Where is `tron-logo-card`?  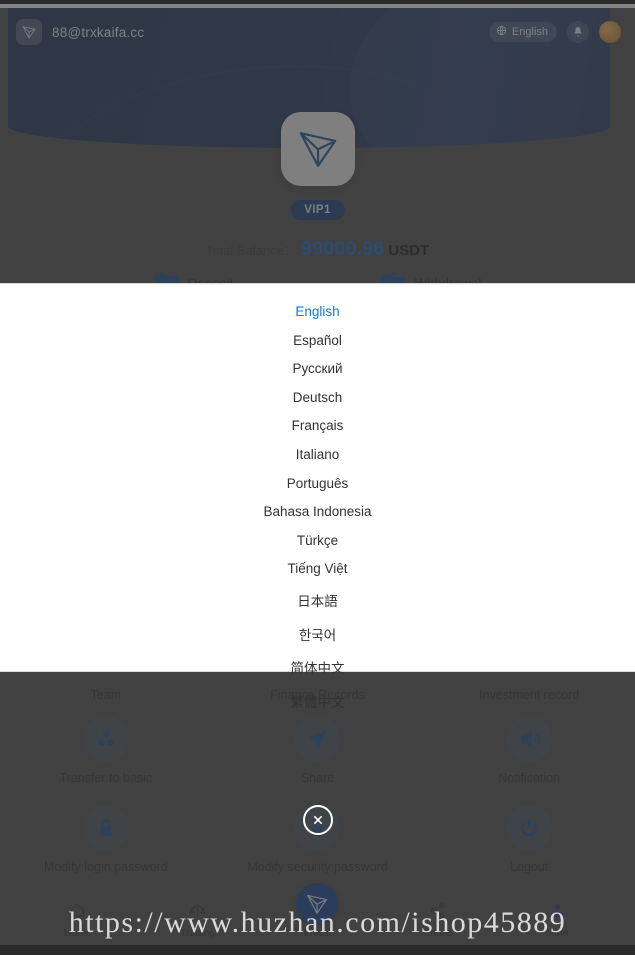 tron-logo-card is located at coordinates (317, 149).